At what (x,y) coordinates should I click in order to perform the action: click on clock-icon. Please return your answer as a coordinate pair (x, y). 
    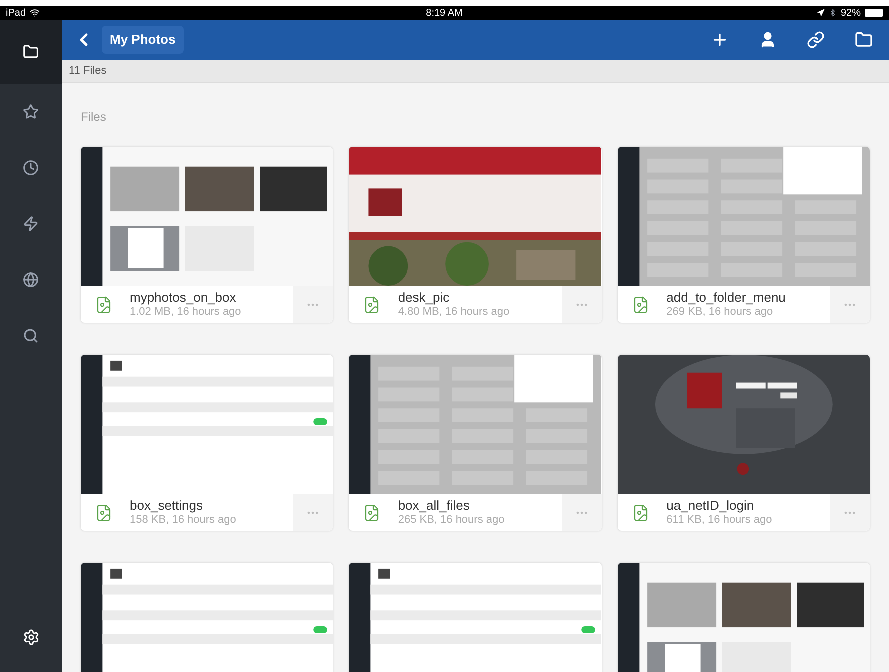
    Looking at the image, I should click on (31, 168).